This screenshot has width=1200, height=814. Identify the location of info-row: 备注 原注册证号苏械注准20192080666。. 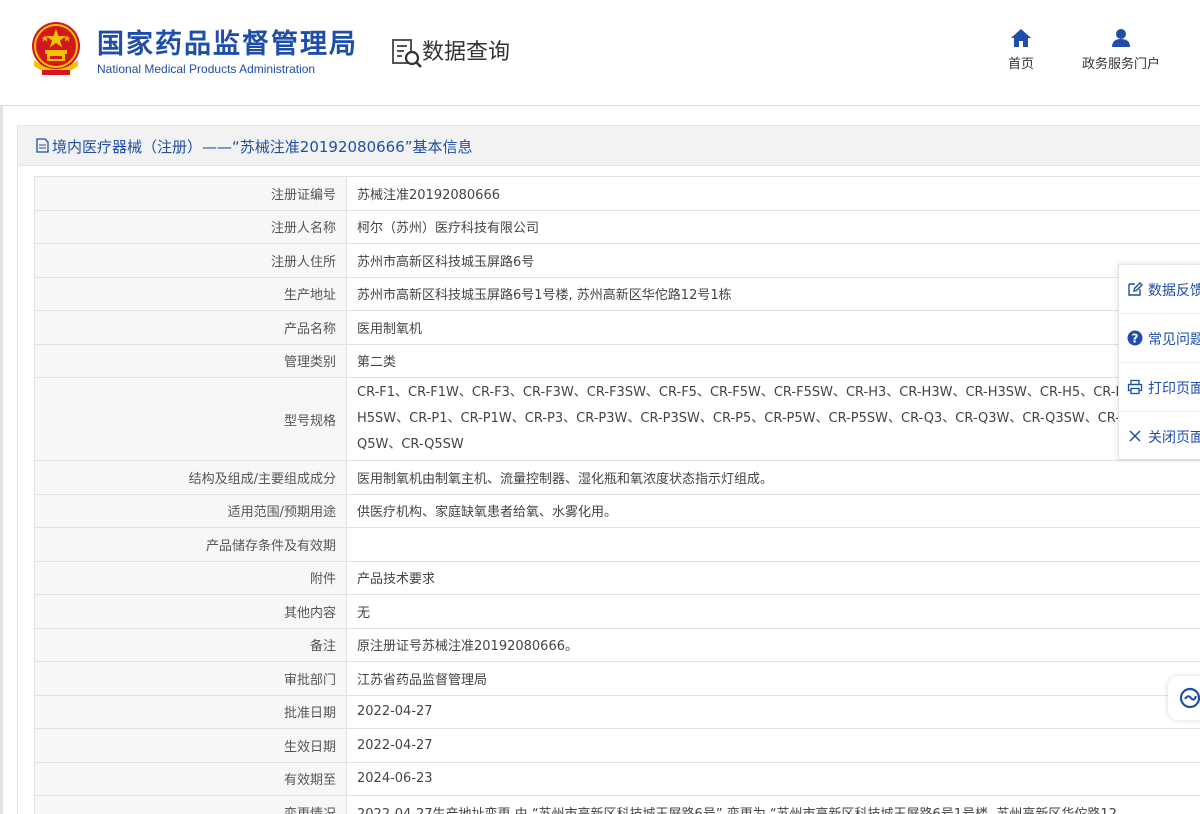
(617, 644).